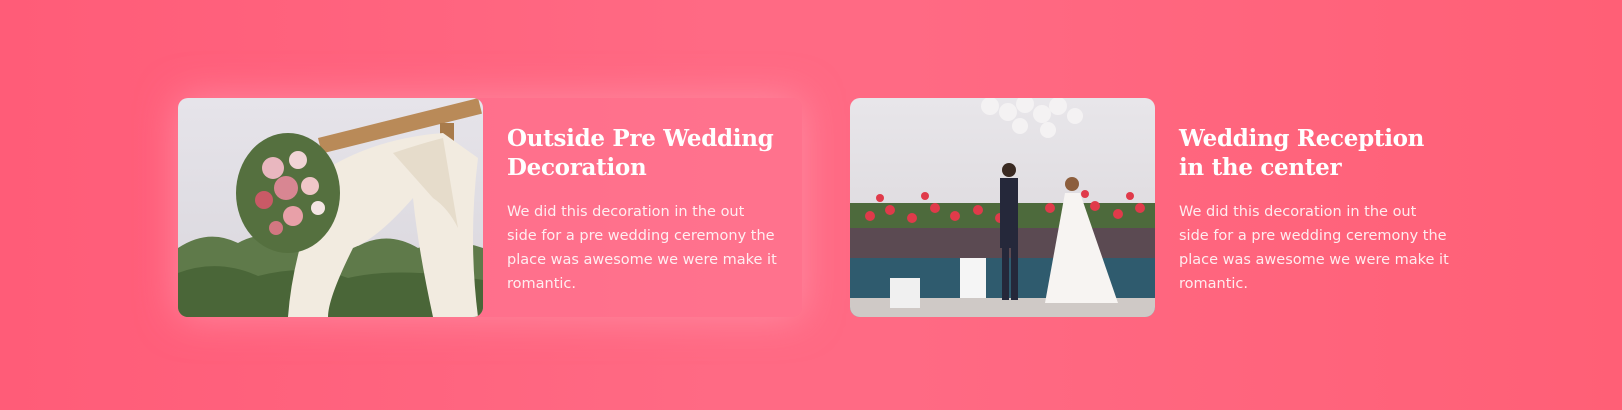  What do you see at coordinates (1314, 153) in the screenshot?
I see `card-title: Wedding Reception in the center` at bounding box center [1314, 153].